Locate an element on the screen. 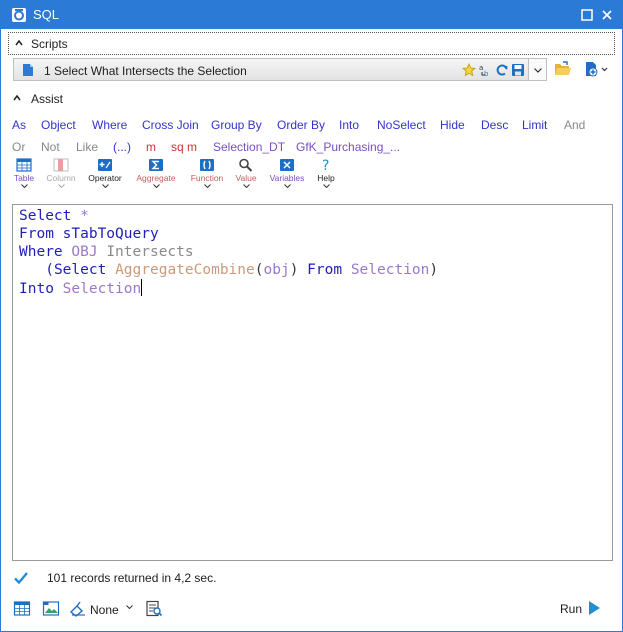 Image resolution: width=623 pixels, height=632 pixels. assist-keyword-group-by: Group By is located at coordinates (236, 125).